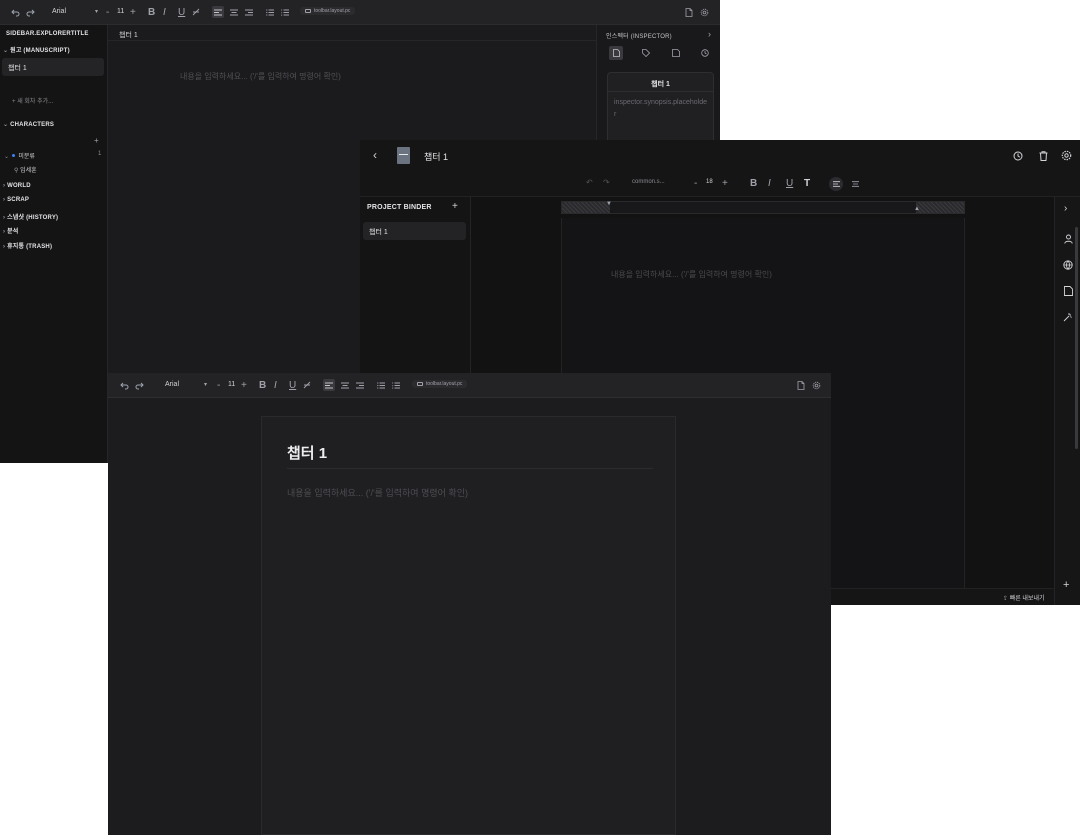 Image resolution: width=1080 pixels, height=835 pixels. What do you see at coordinates (1068, 239) in the screenshot?
I see `user-icon` at bounding box center [1068, 239].